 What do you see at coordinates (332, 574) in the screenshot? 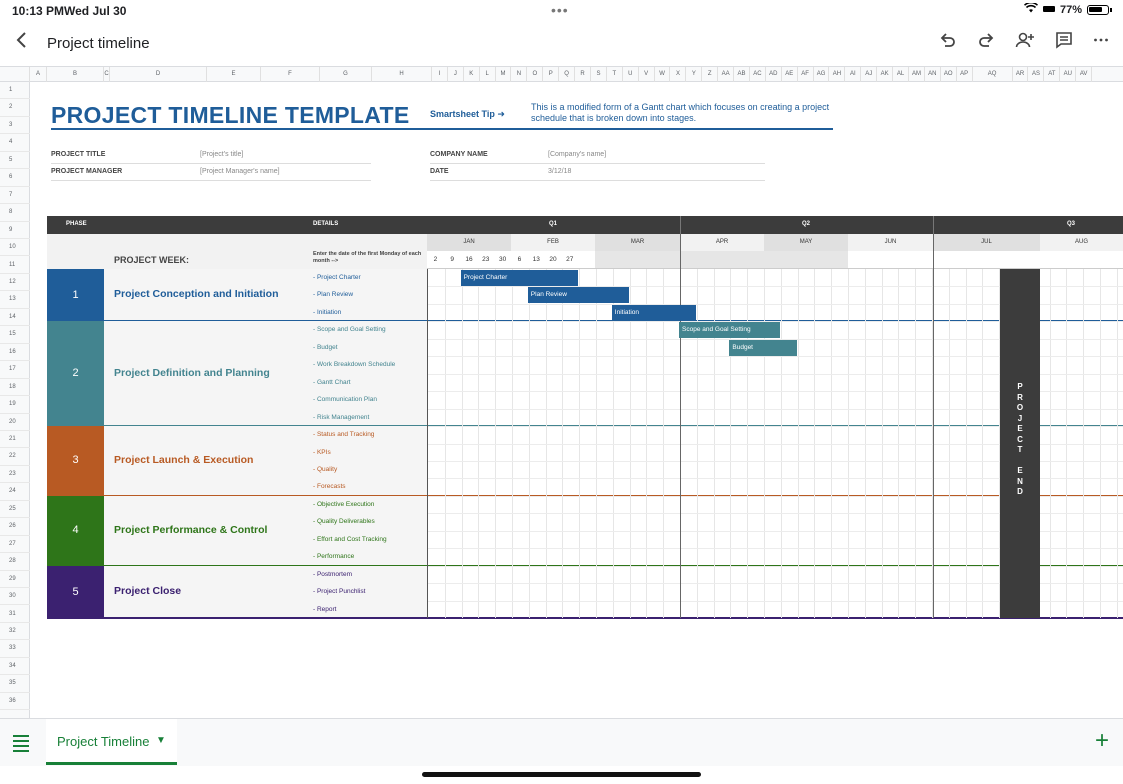
I see `detail-item: - Postmortem` at bounding box center [332, 574].